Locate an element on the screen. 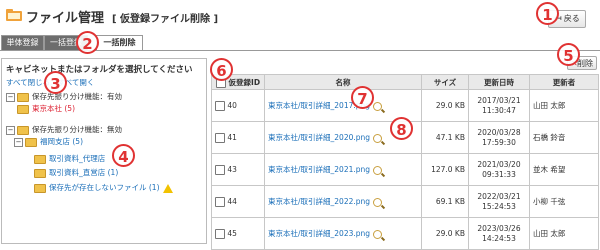 This screenshot has height=250, width=600. row-datetime: 2020/03/28 17:59:30 is located at coordinates (499, 137).